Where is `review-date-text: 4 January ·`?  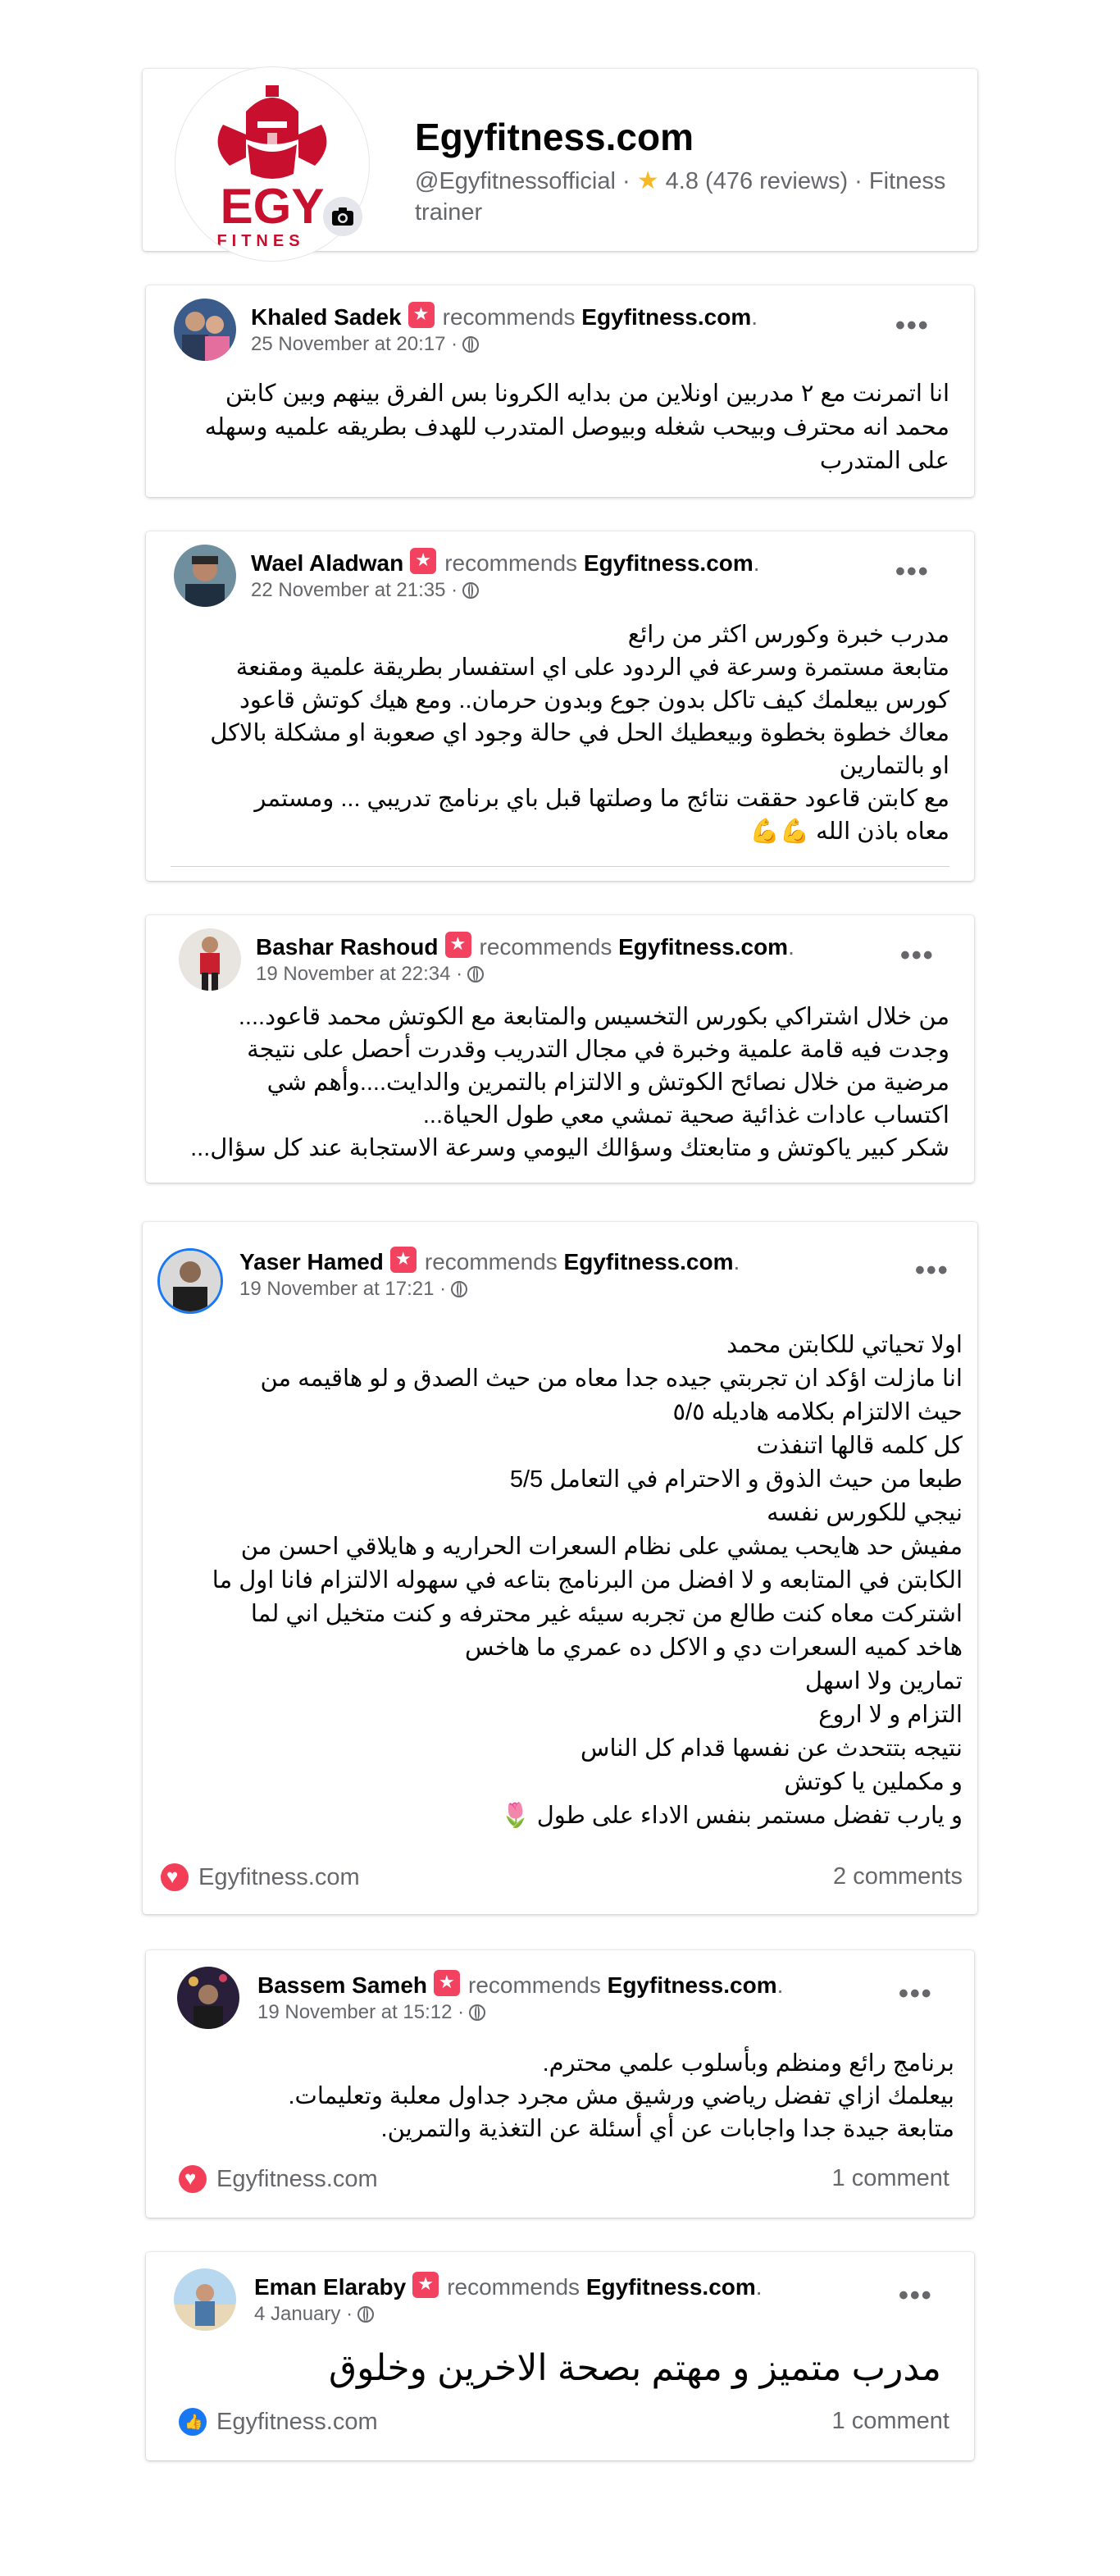 review-date-text: 4 January · is located at coordinates (304, 2314).